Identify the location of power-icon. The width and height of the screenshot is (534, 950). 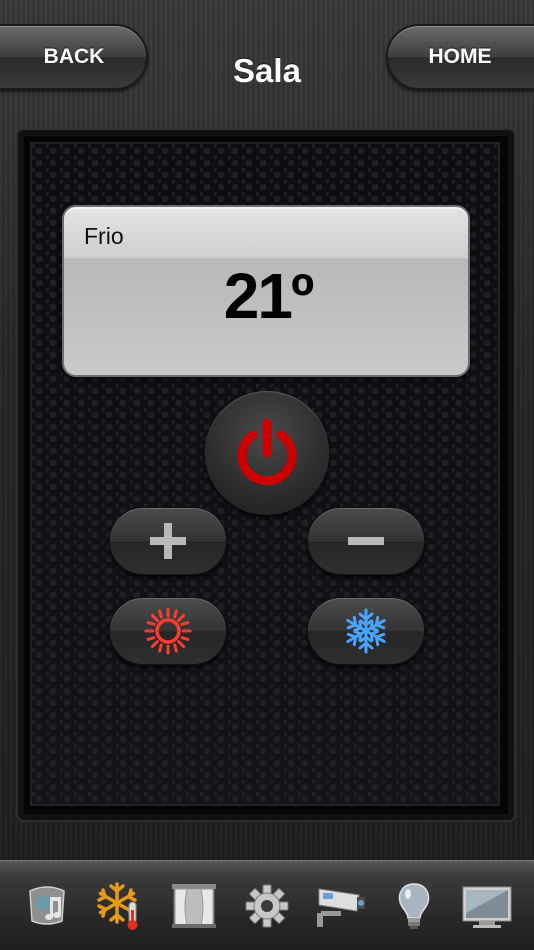
(267, 452).